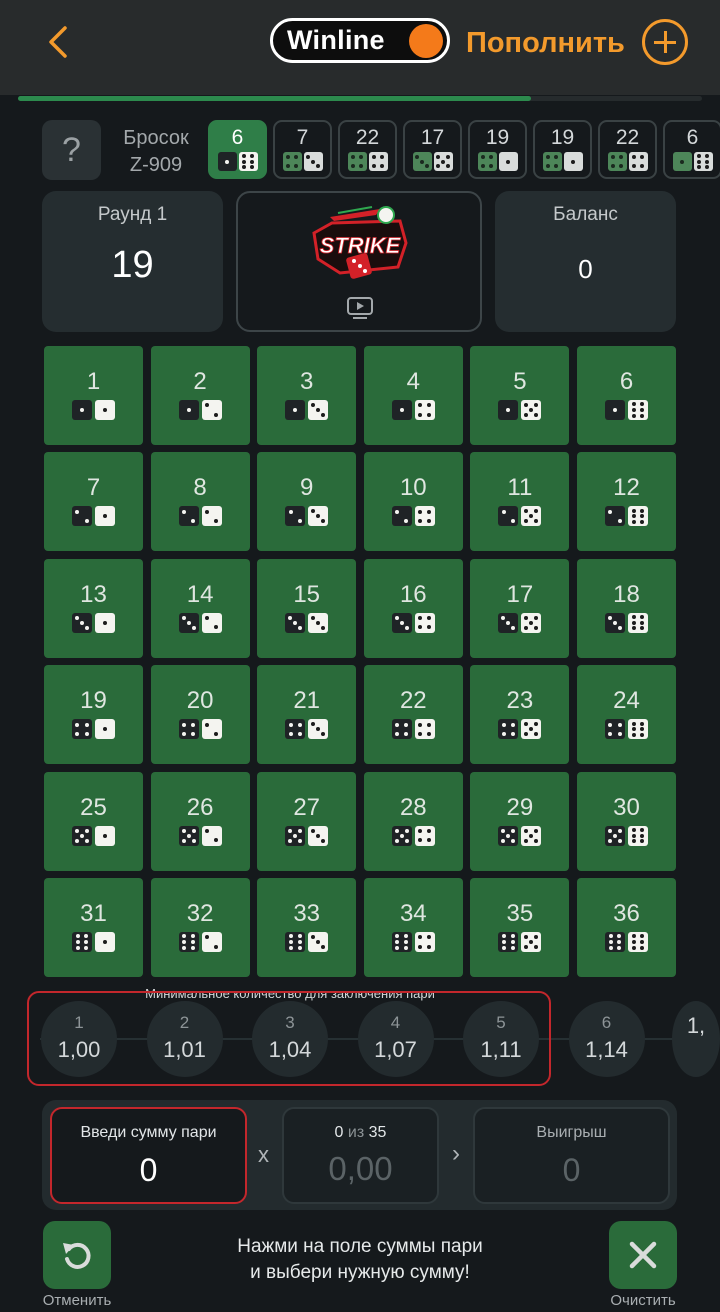  I want to click on bet-cell: 9, so click(307, 502).